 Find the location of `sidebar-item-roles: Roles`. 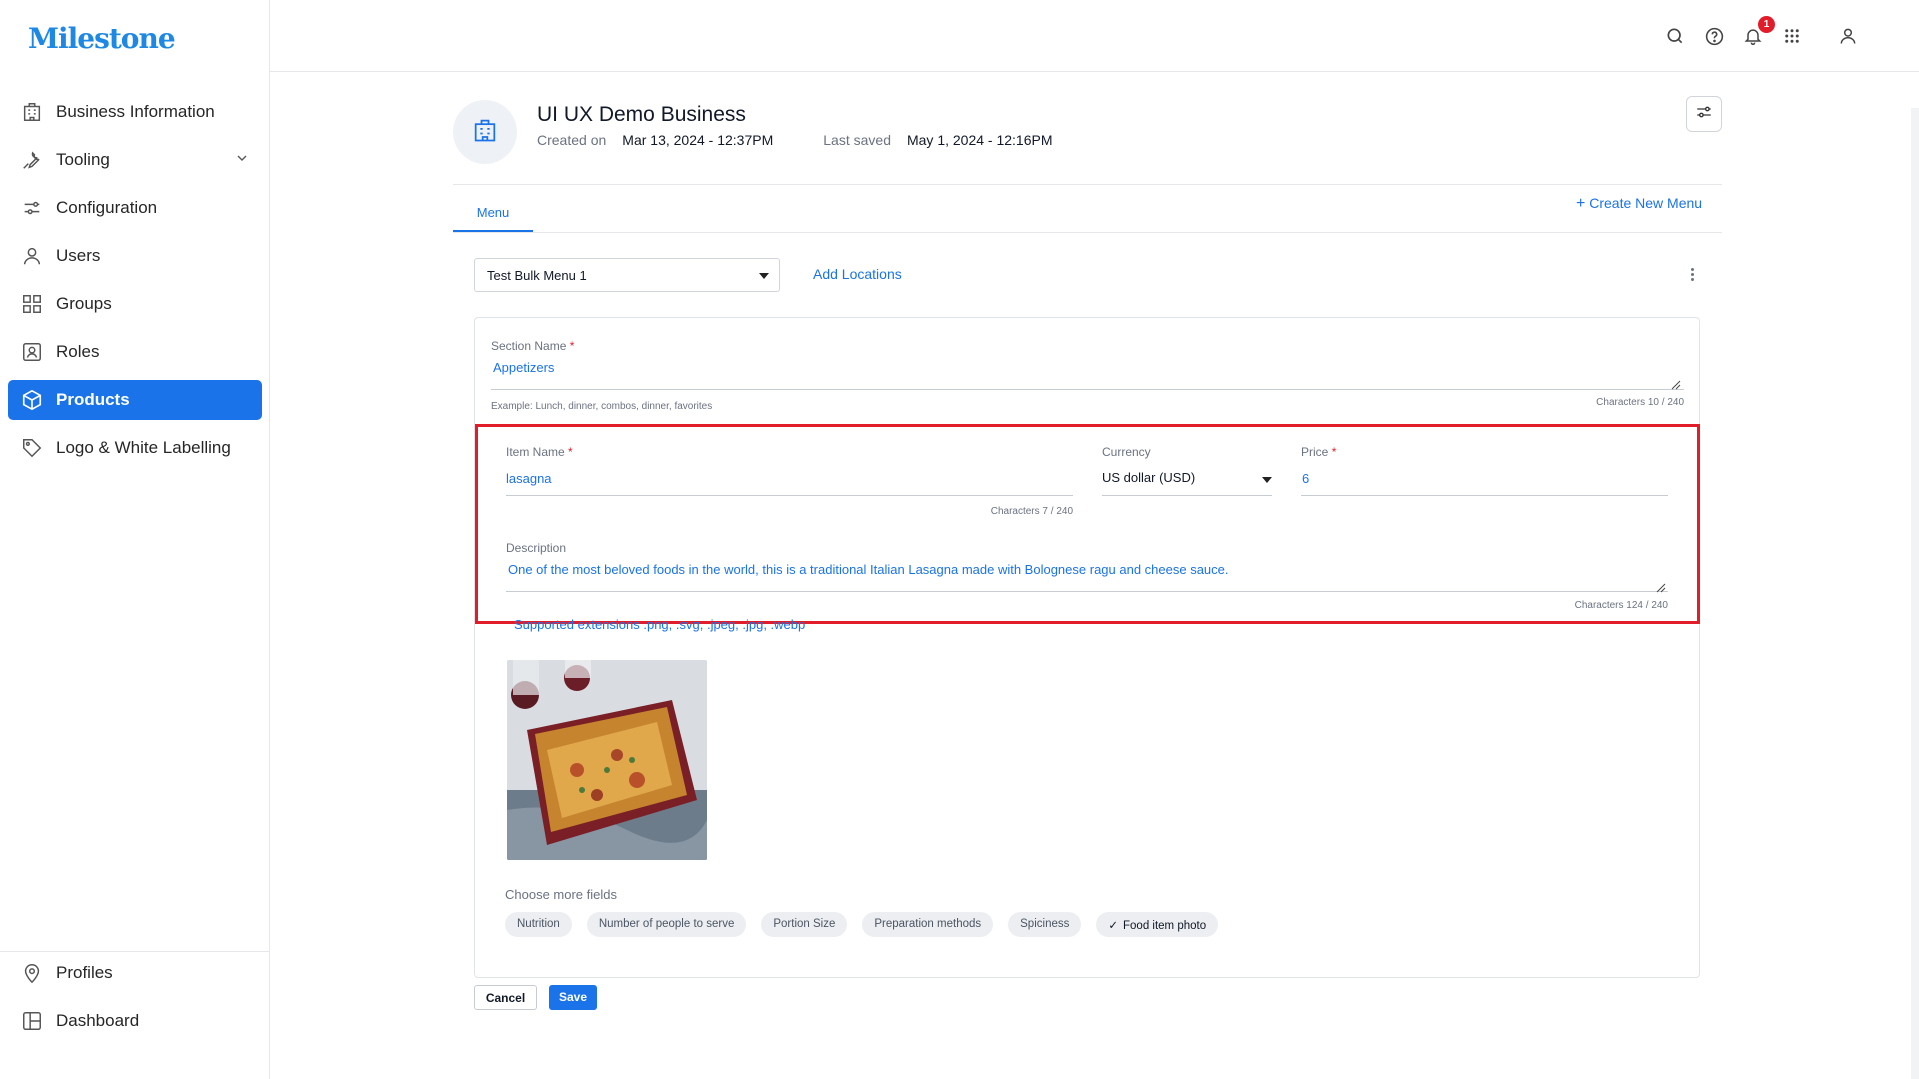

sidebar-item-roles: Roles is located at coordinates (135, 352).